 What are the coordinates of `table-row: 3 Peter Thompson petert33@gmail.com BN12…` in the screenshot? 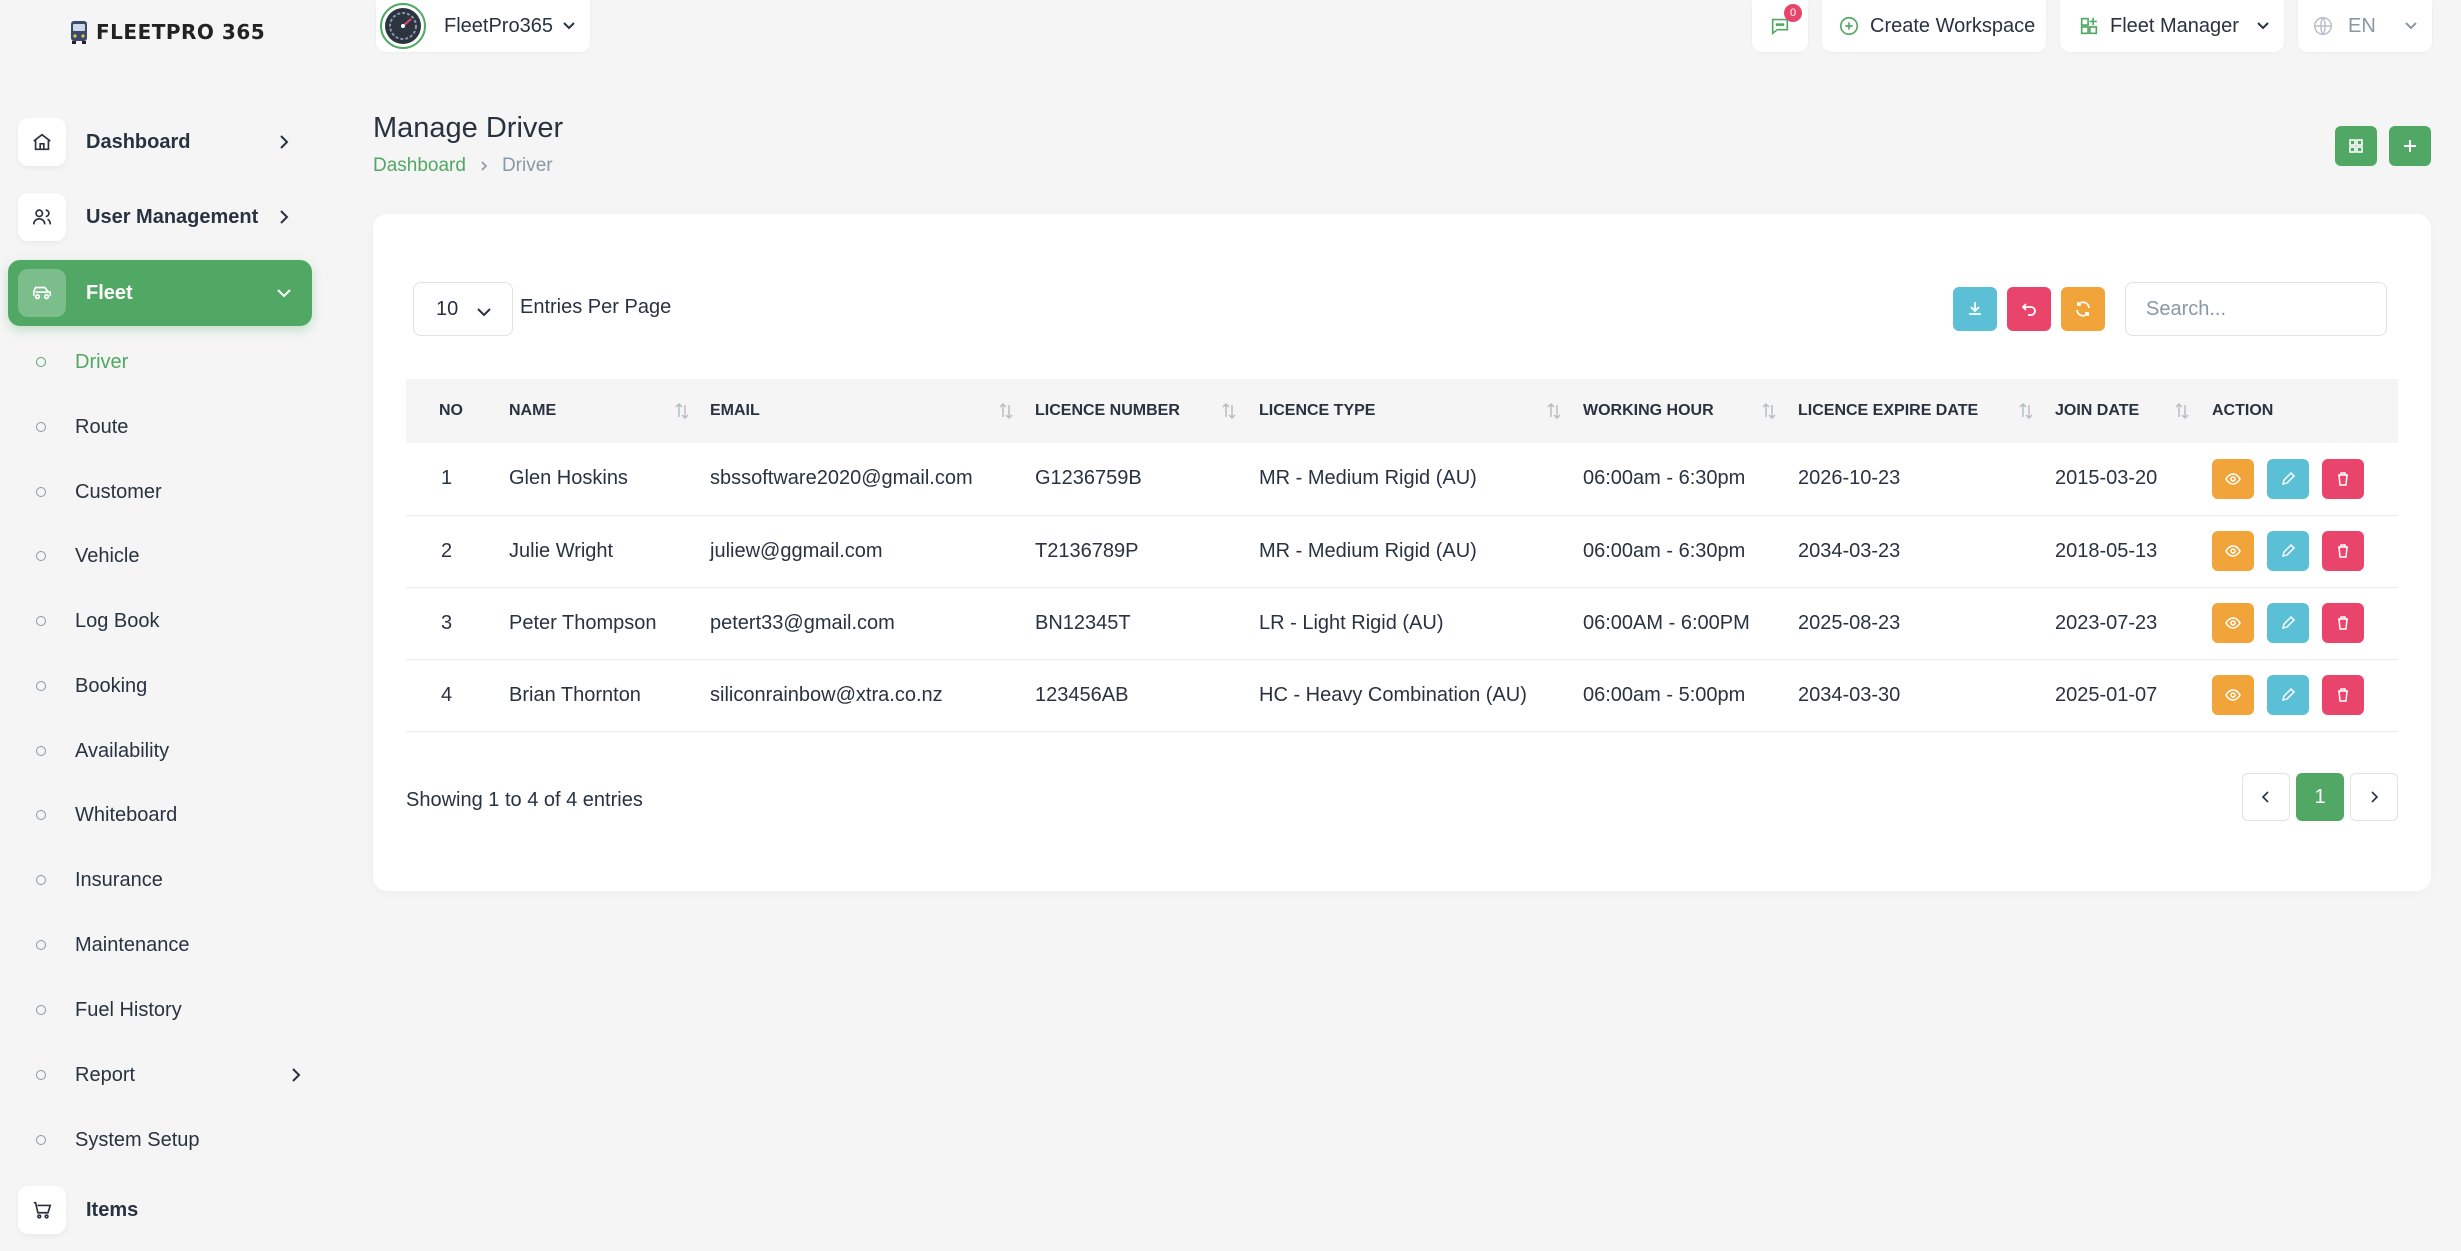 It's located at (1402, 623).